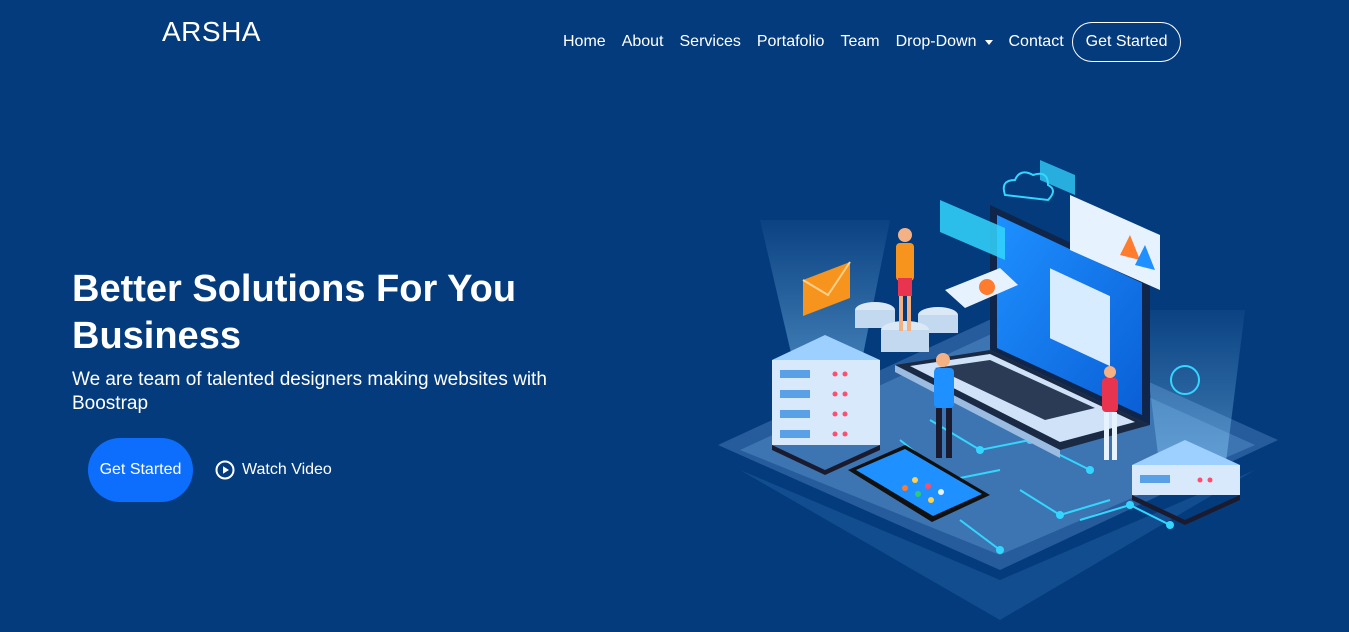  What do you see at coordinates (211, 32) in the screenshot?
I see `site-logo: ARSHA` at bounding box center [211, 32].